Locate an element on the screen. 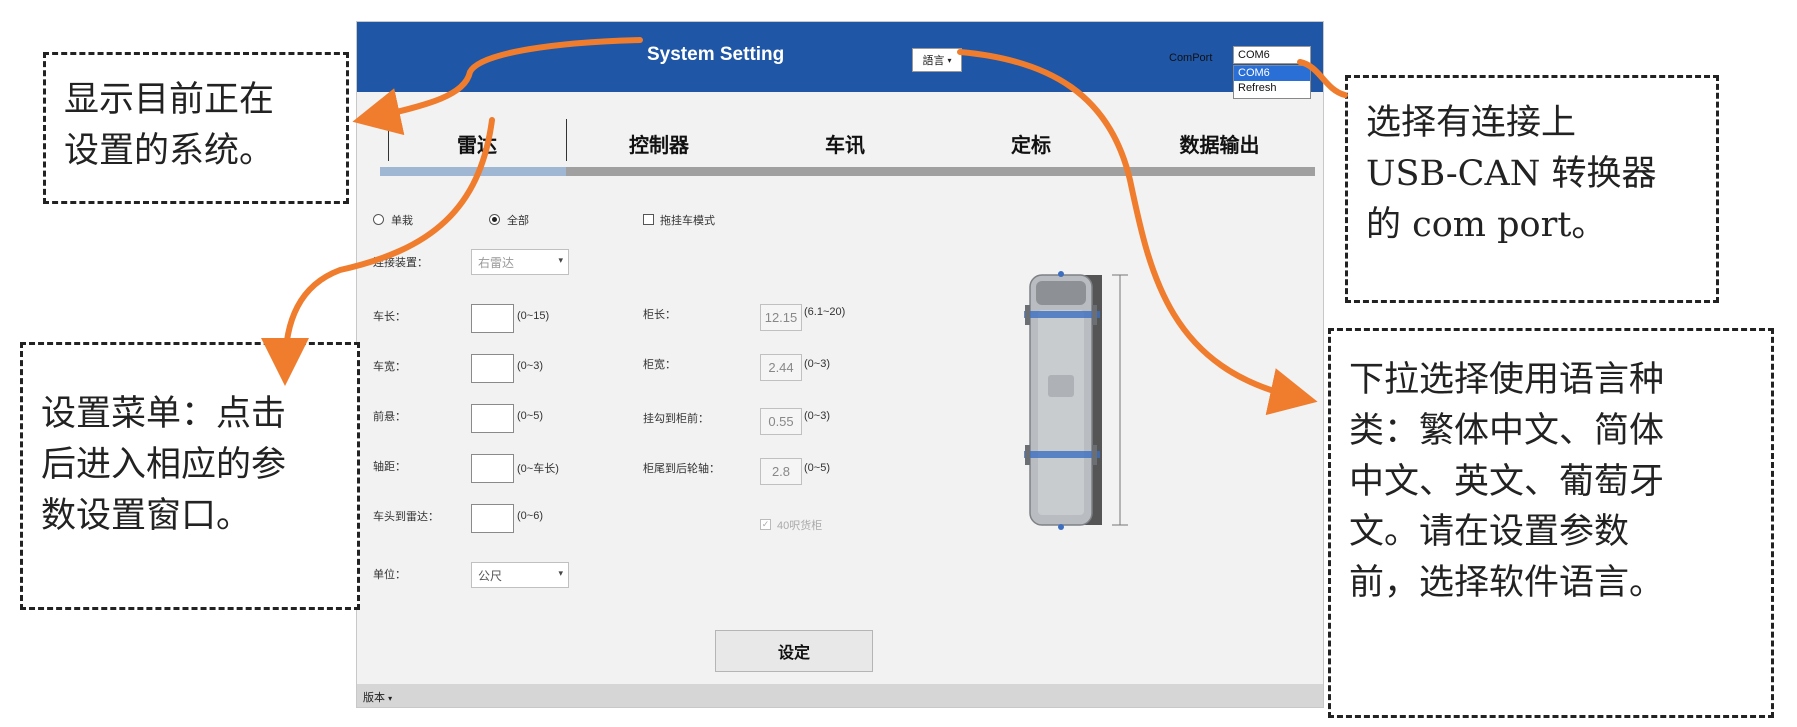  container-tail-input: 2.8 is located at coordinates (781, 471).